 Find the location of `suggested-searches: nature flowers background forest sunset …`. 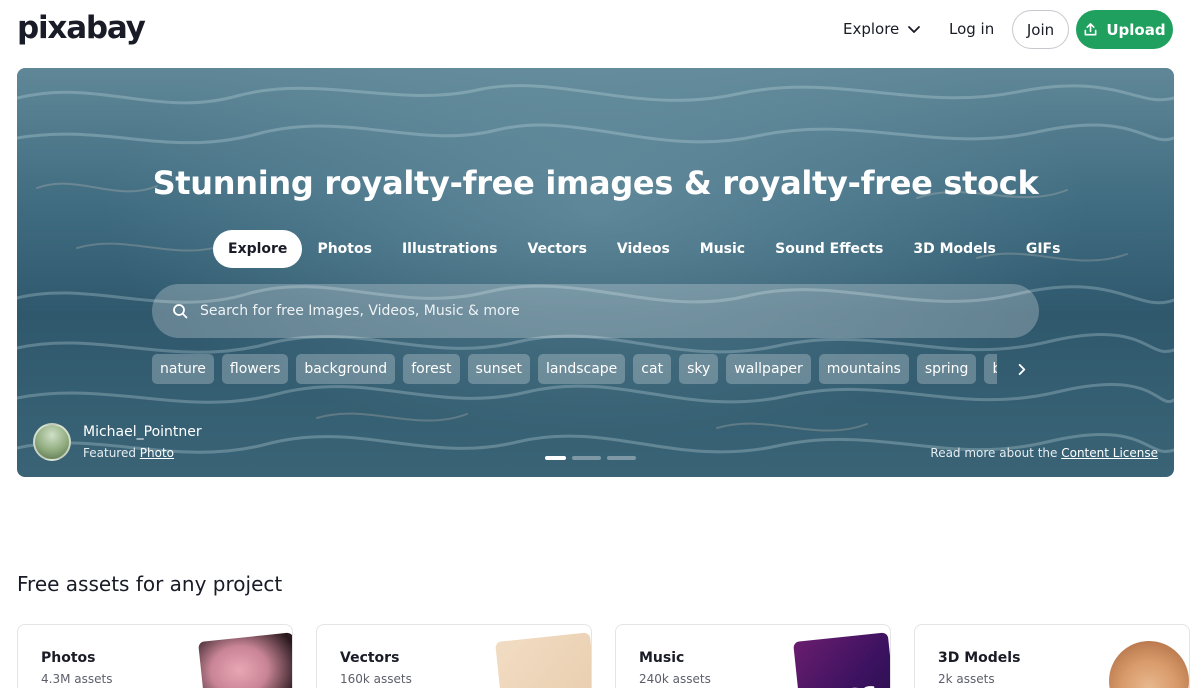

suggested-searches: nature flowers background forest sunset … is located at coordinates (574, 369).